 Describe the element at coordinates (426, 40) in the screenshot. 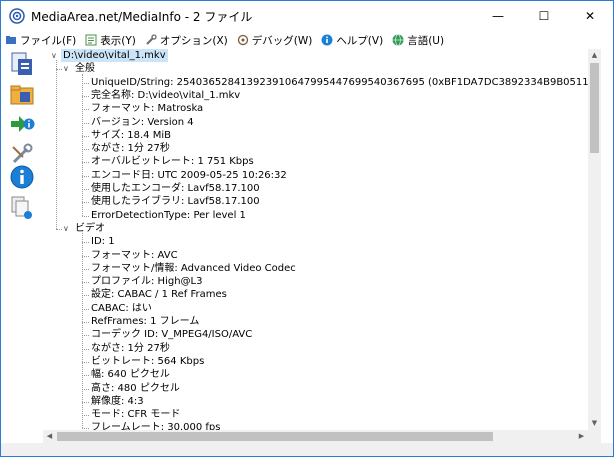

I see `menu-language-label: 言語(U)` at that location.